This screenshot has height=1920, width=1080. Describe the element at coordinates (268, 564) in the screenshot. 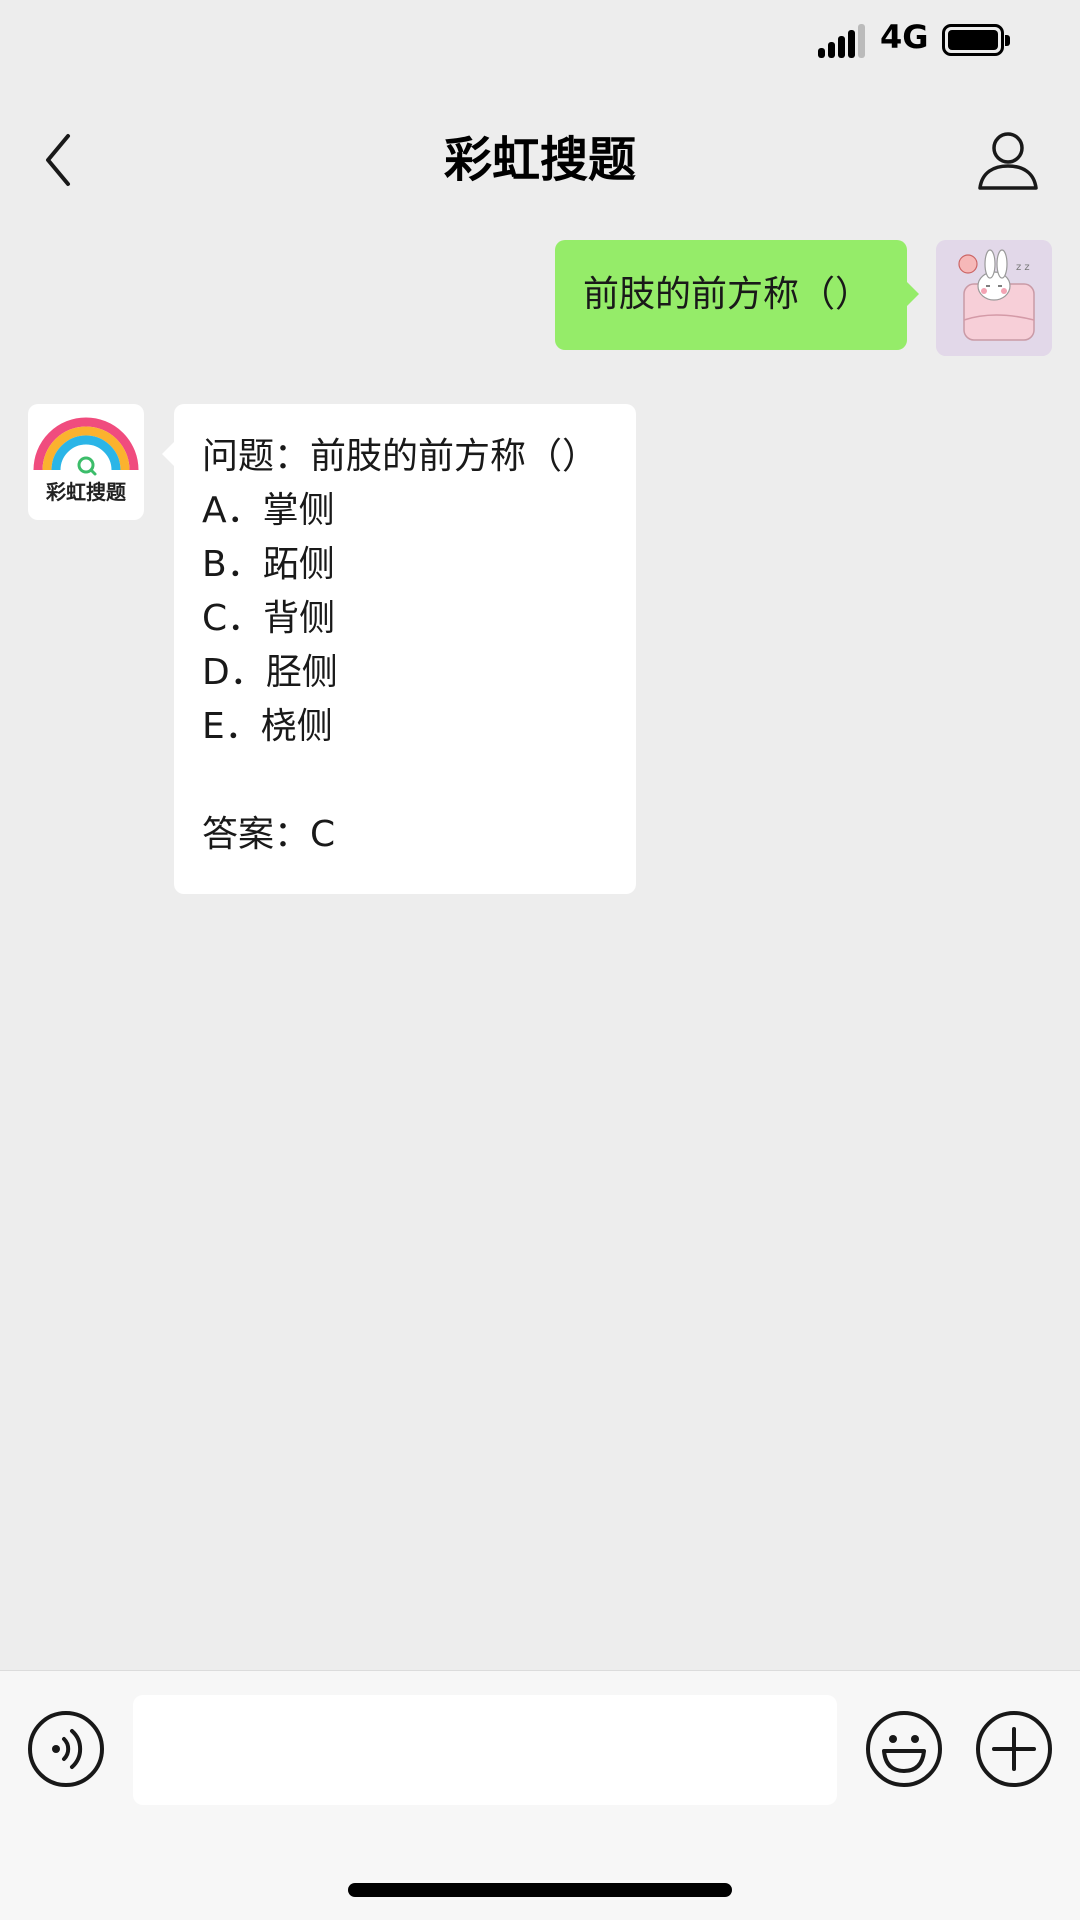

I see `bot-message-line: B．跖侧` at that location.